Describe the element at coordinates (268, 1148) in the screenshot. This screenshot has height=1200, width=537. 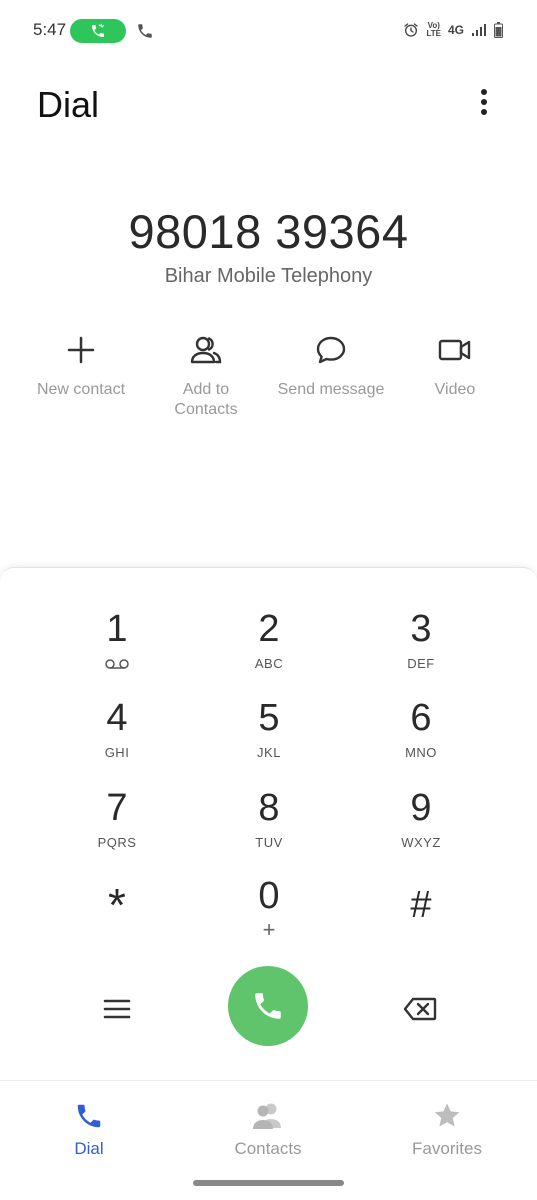
I see `tab-contacts-label: Contacts` at that location.